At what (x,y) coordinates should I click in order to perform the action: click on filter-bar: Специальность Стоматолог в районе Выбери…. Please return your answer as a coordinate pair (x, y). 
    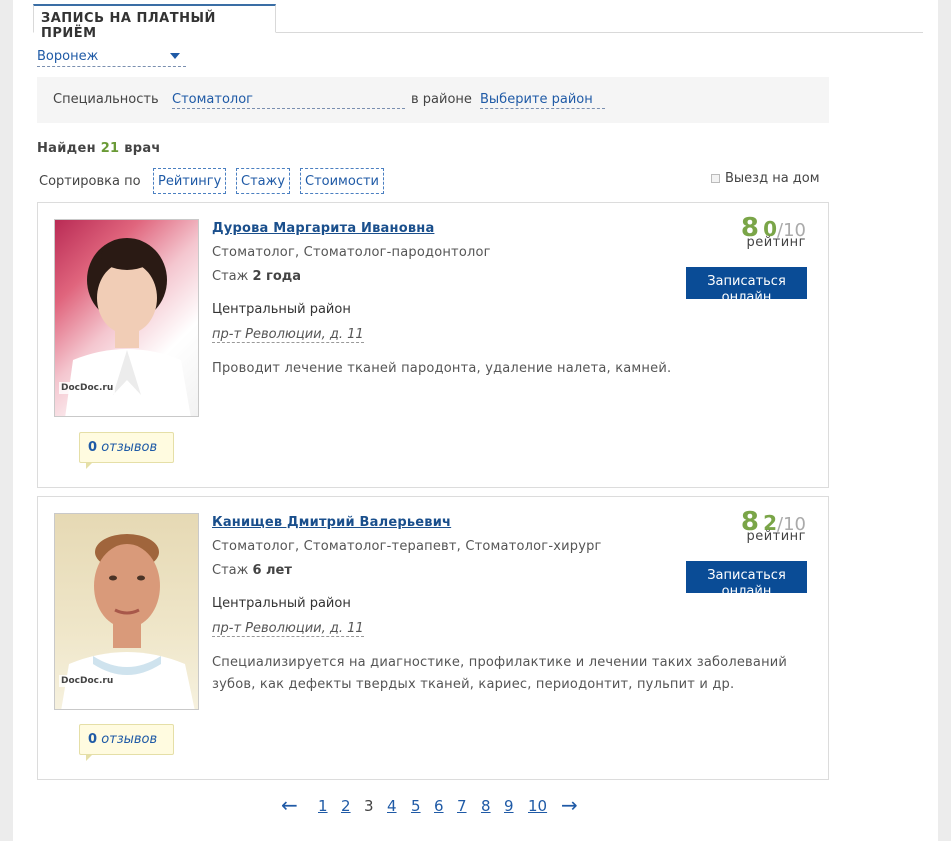
    Looking at the image, I should click on (433, 100).